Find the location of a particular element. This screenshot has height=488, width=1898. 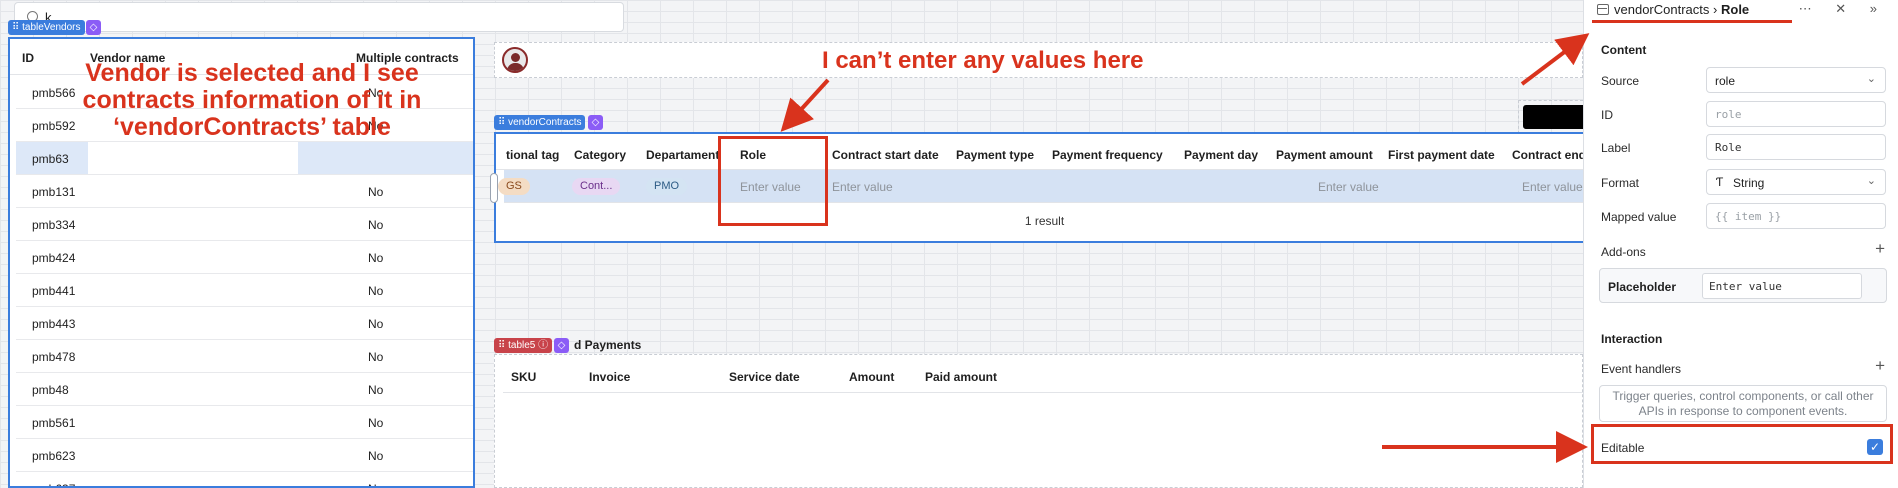

table-row: pmb131 No is located at coordinates (244, 191).